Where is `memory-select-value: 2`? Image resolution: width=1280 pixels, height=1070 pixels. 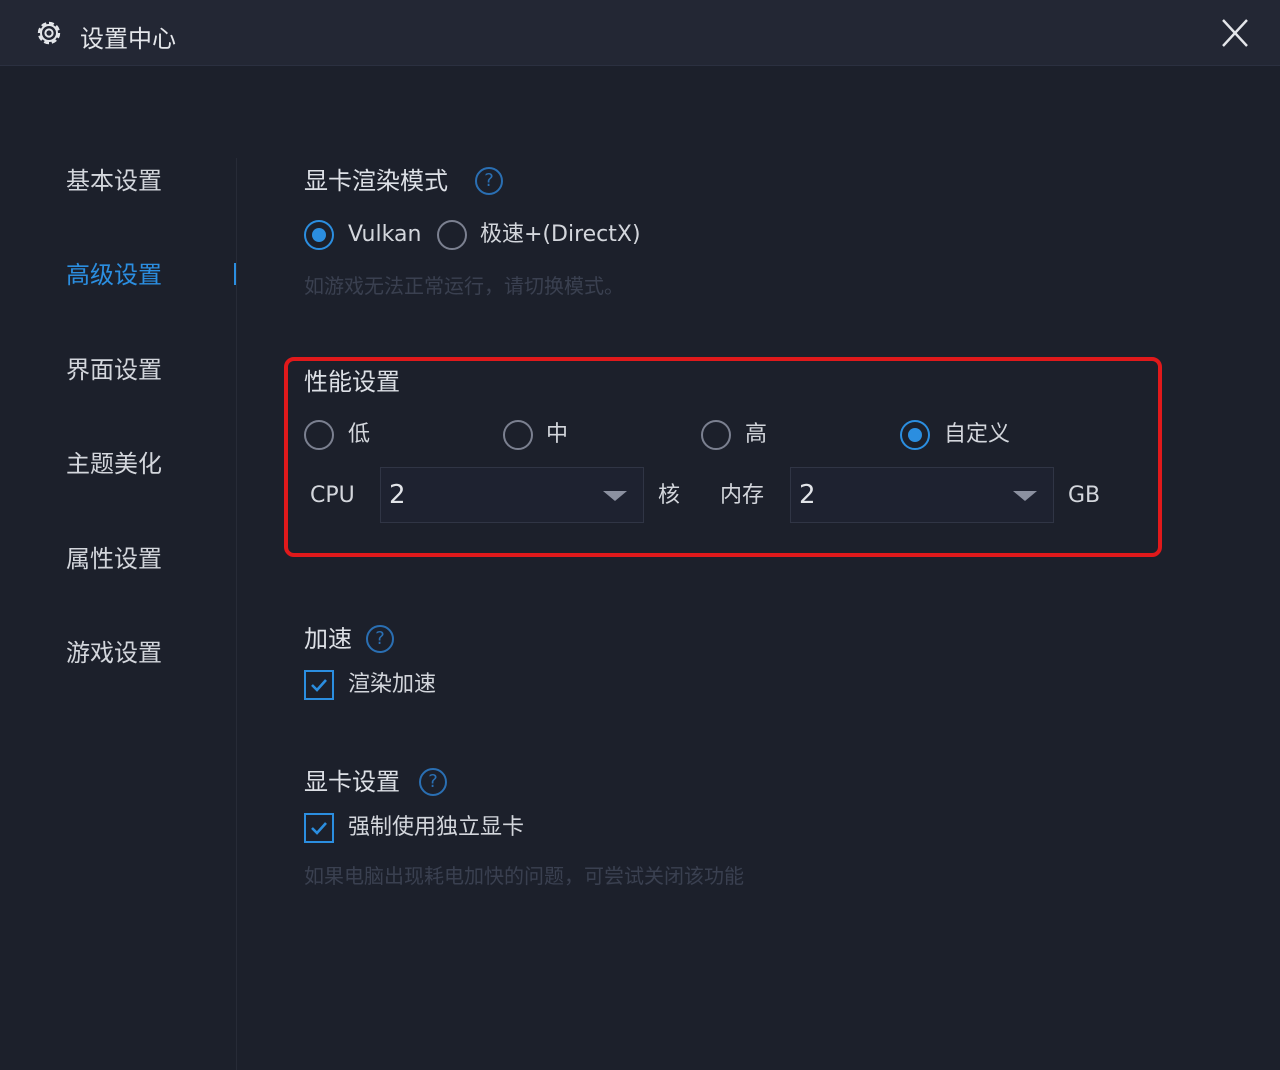
memory-select-value: 2 is located at coordinates (807, 495).